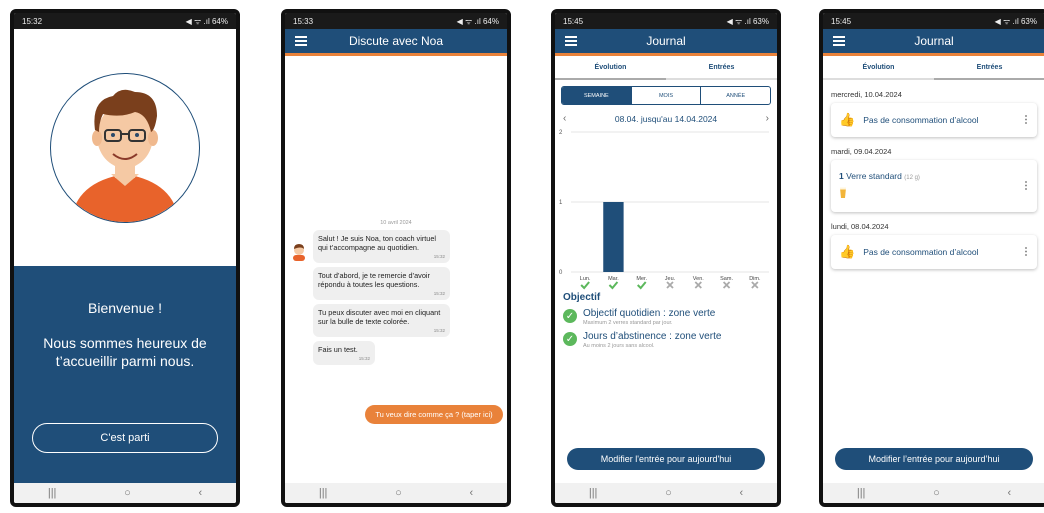 This screenshot has width=1044, height=513. Describe the element at coordinates (649, 313) in the screenshot. I see `objective-daily-title: Objectif quotidien : zone verte` at that location.